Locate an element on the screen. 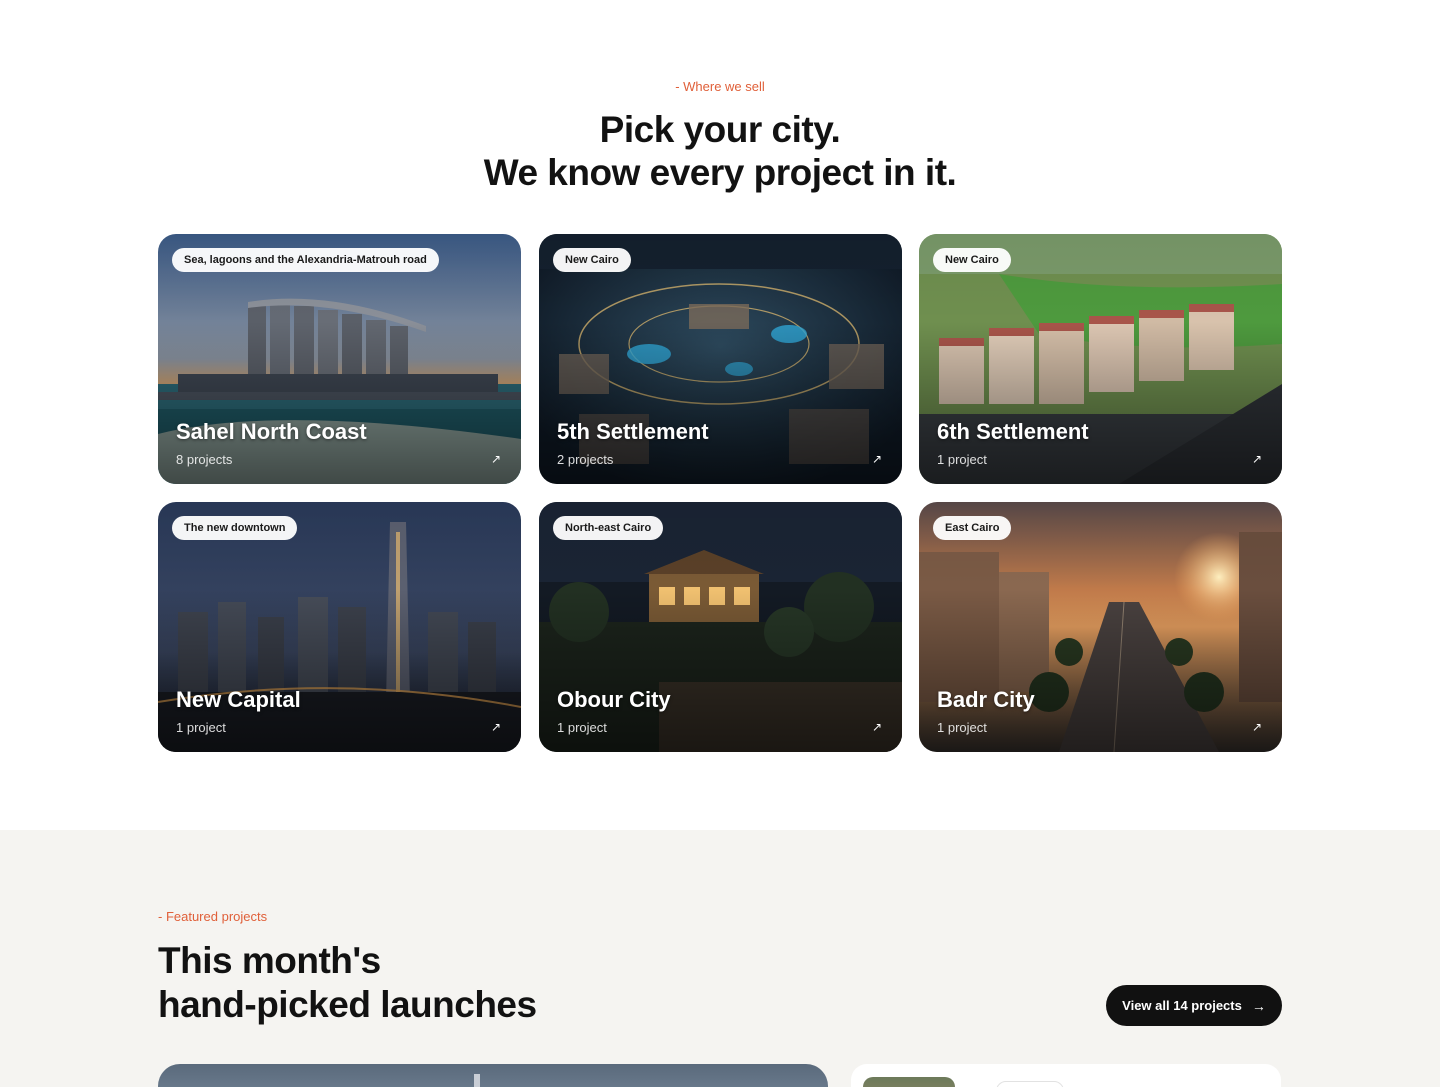  featured-chip is located at coordinates (1030, 1084).